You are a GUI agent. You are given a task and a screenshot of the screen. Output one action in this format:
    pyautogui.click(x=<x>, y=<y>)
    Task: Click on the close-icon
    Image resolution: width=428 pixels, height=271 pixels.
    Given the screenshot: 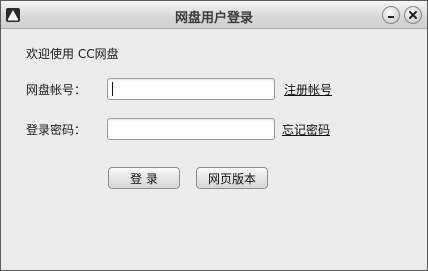 What is the action you would take?
    pyautogui.click(x=413, y=15)
    